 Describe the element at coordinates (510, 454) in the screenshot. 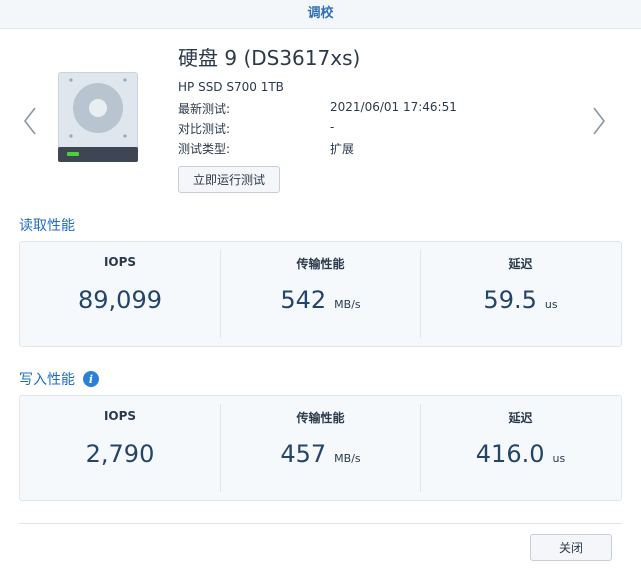

I see `write-latency-value: 416.0` at that location.